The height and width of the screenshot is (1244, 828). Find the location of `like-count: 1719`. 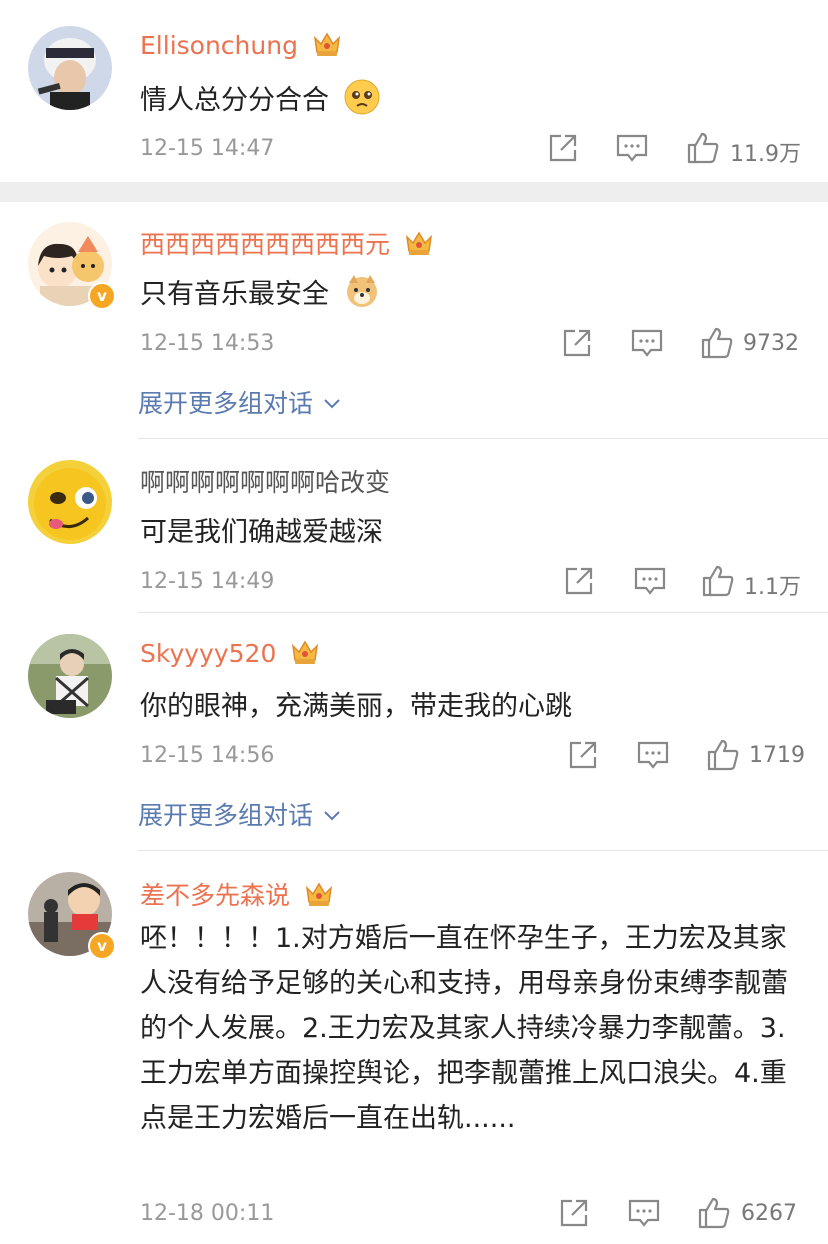

like-count: 1719 is located at coordinates (777, 755).